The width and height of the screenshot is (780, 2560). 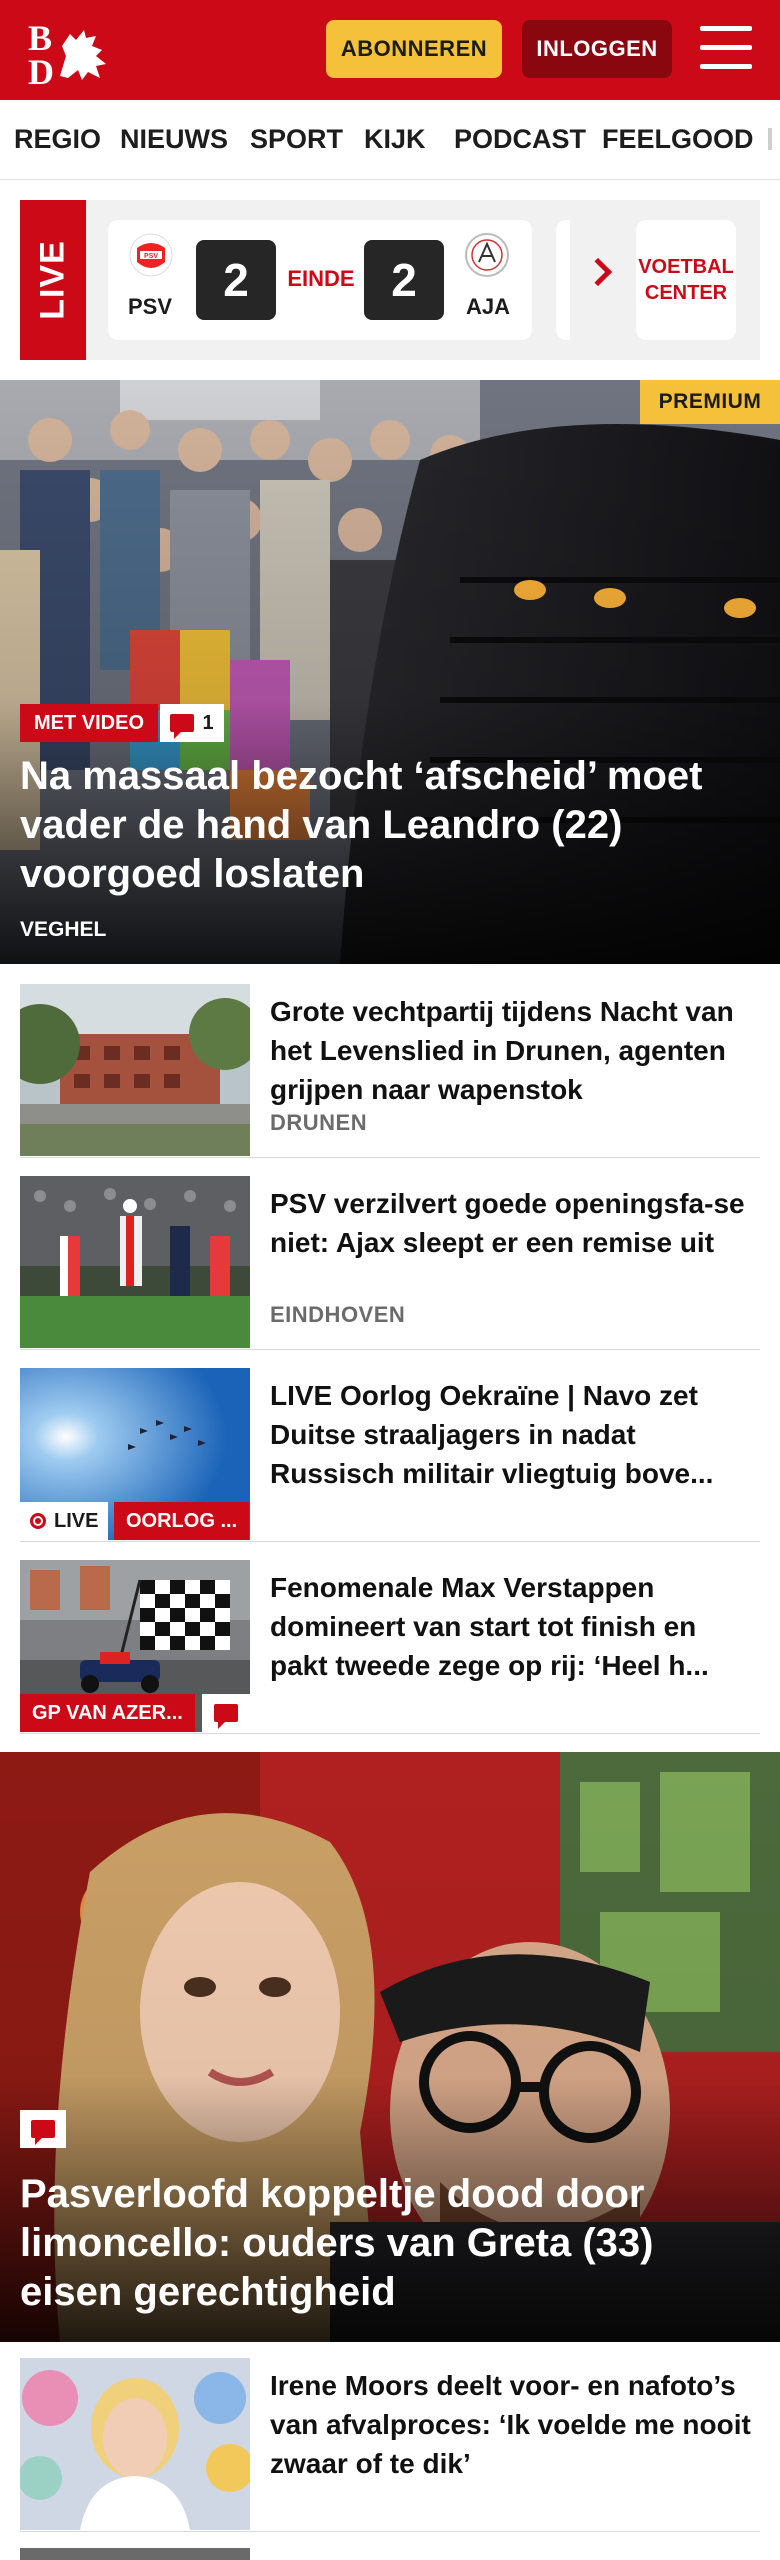 What do you see at coordinates (89, 723) in the screenshot?
I see `video-badge: MET VIDEO` at bounding box center [89, 723].